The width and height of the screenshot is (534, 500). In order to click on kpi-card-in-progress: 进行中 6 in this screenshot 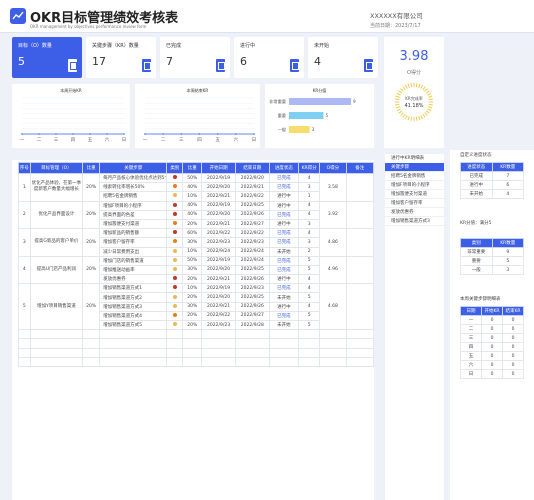, I will do `click(269, 57)`.